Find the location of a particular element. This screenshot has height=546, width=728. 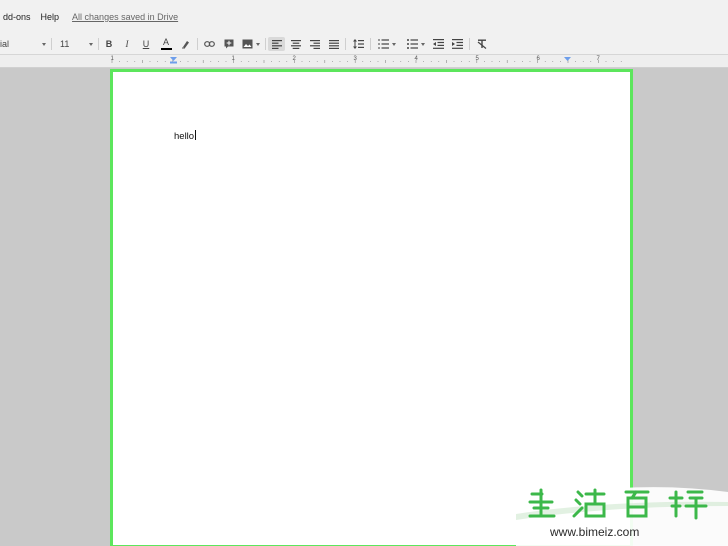

formatting-toolbar: ial 11 B I U A is located at coordinates (364, 44).